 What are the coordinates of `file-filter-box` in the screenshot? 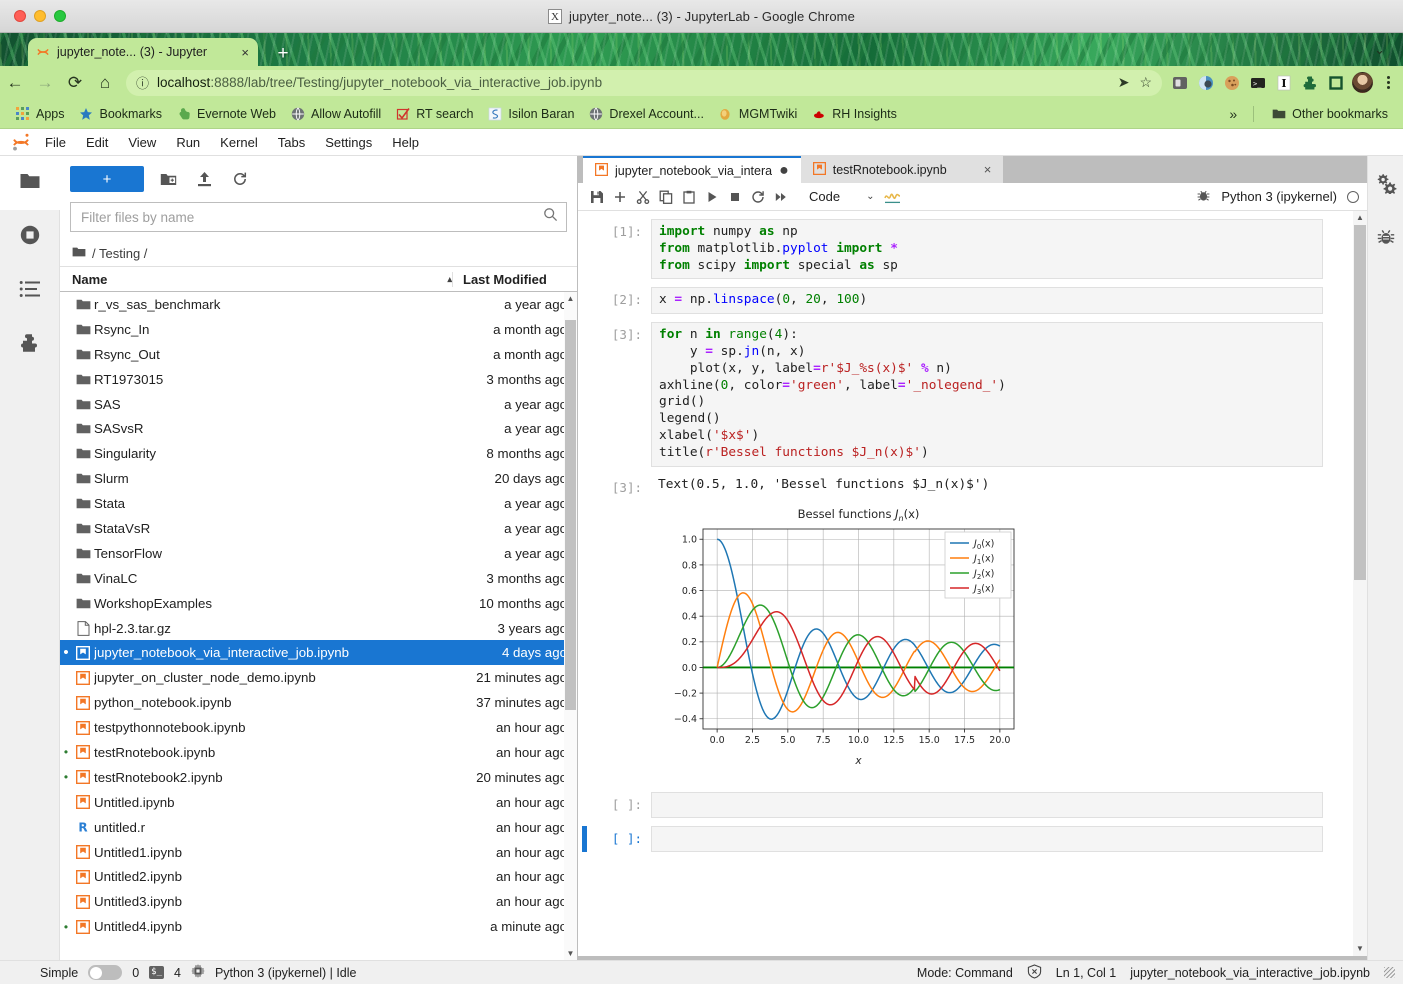 It's located at (318, 217).